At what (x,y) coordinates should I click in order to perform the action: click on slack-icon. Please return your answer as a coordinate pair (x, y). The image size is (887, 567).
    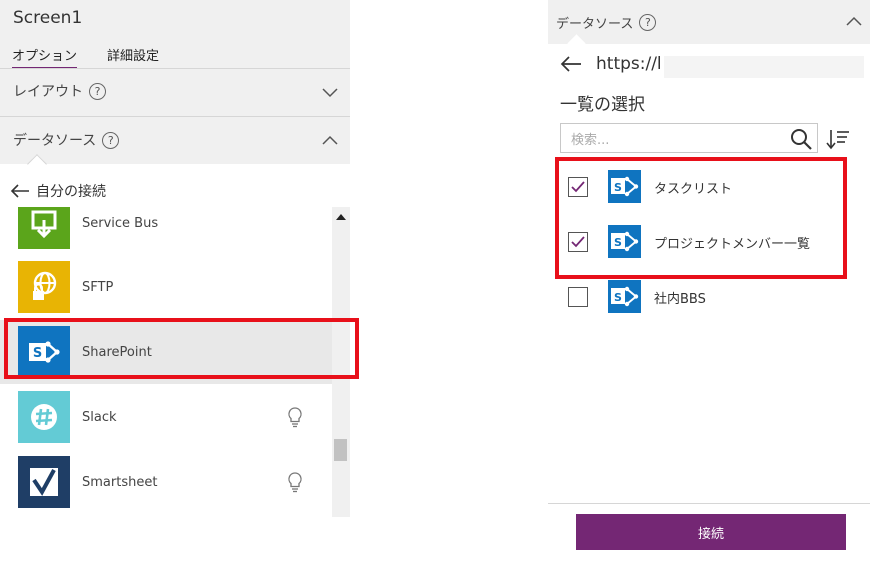
    Looking at the image, I should click on (44, 417).